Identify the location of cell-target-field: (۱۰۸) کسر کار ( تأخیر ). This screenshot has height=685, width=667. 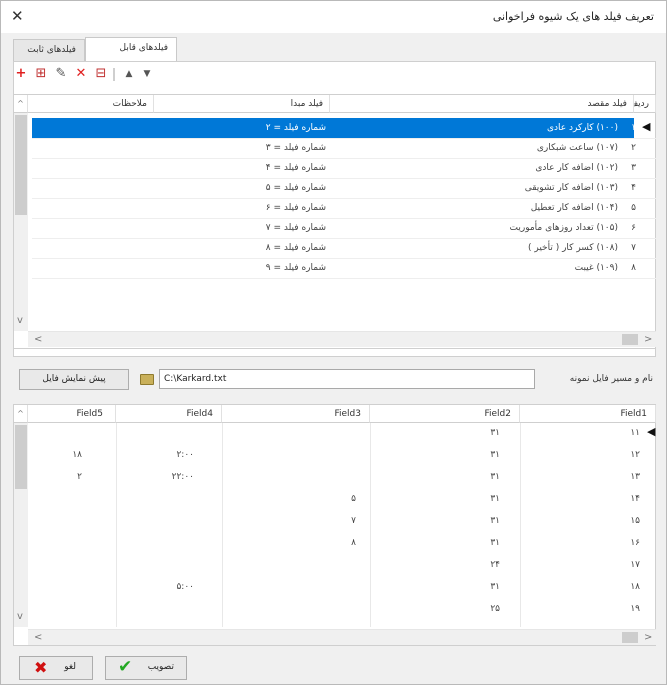
(476, 248).